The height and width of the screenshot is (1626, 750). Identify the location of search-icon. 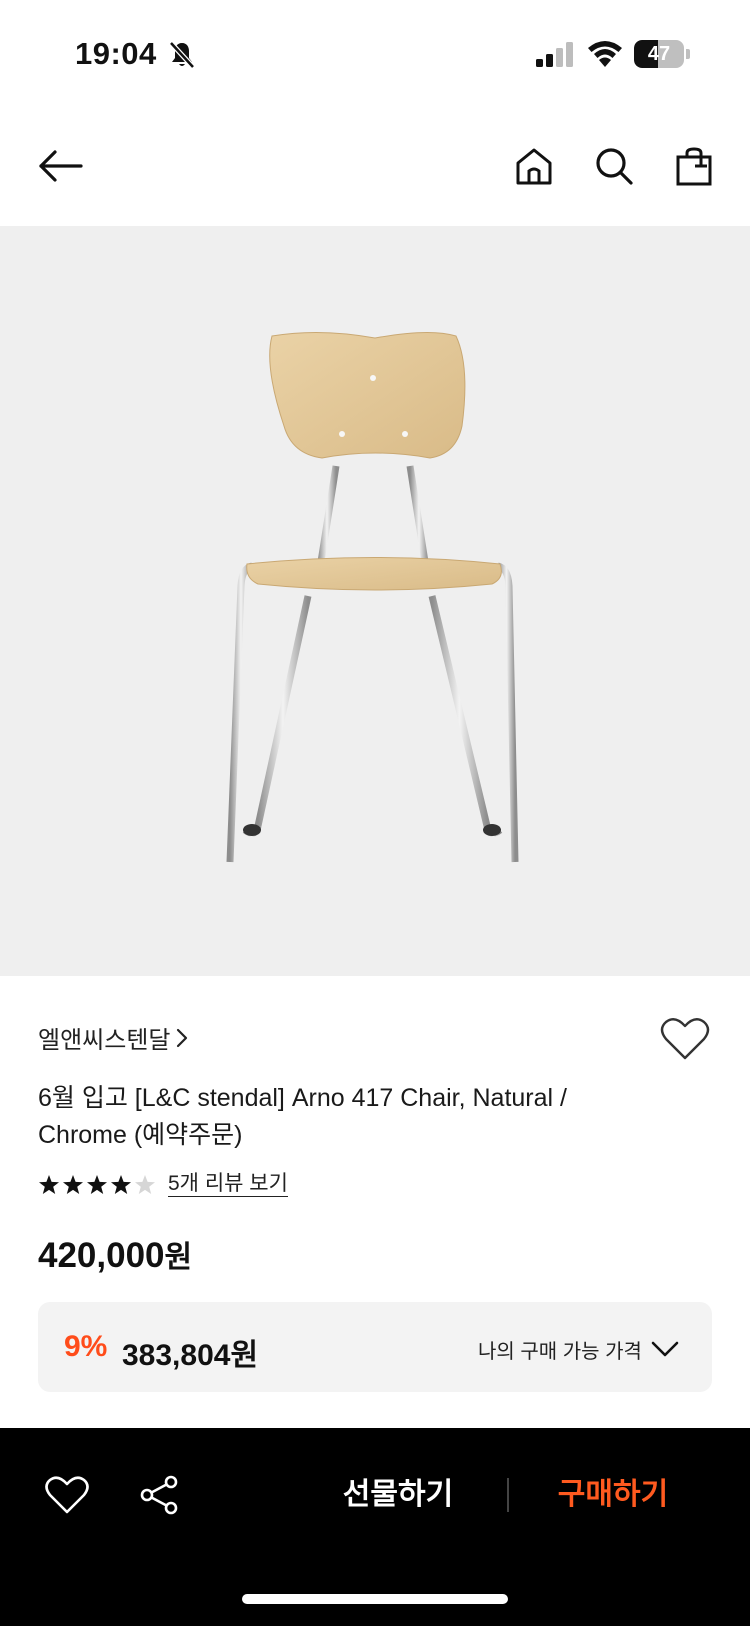
(614, 166).